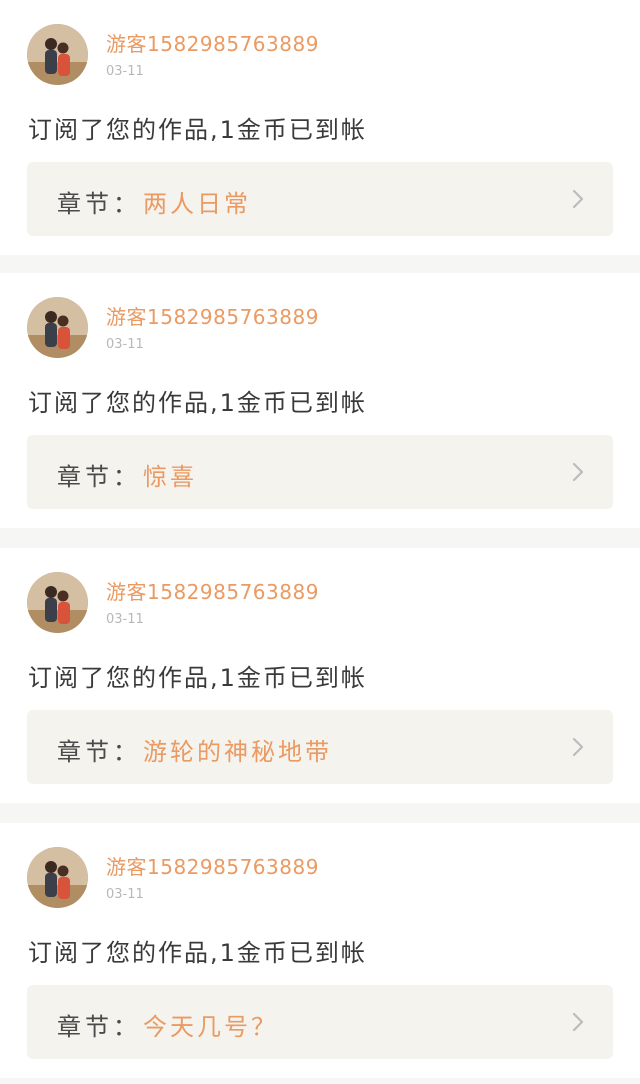  What do you see at coordinates (197, 204) in the screenshot?
I see `chapter-title: 两人日常` at bounding box center [197, 204].